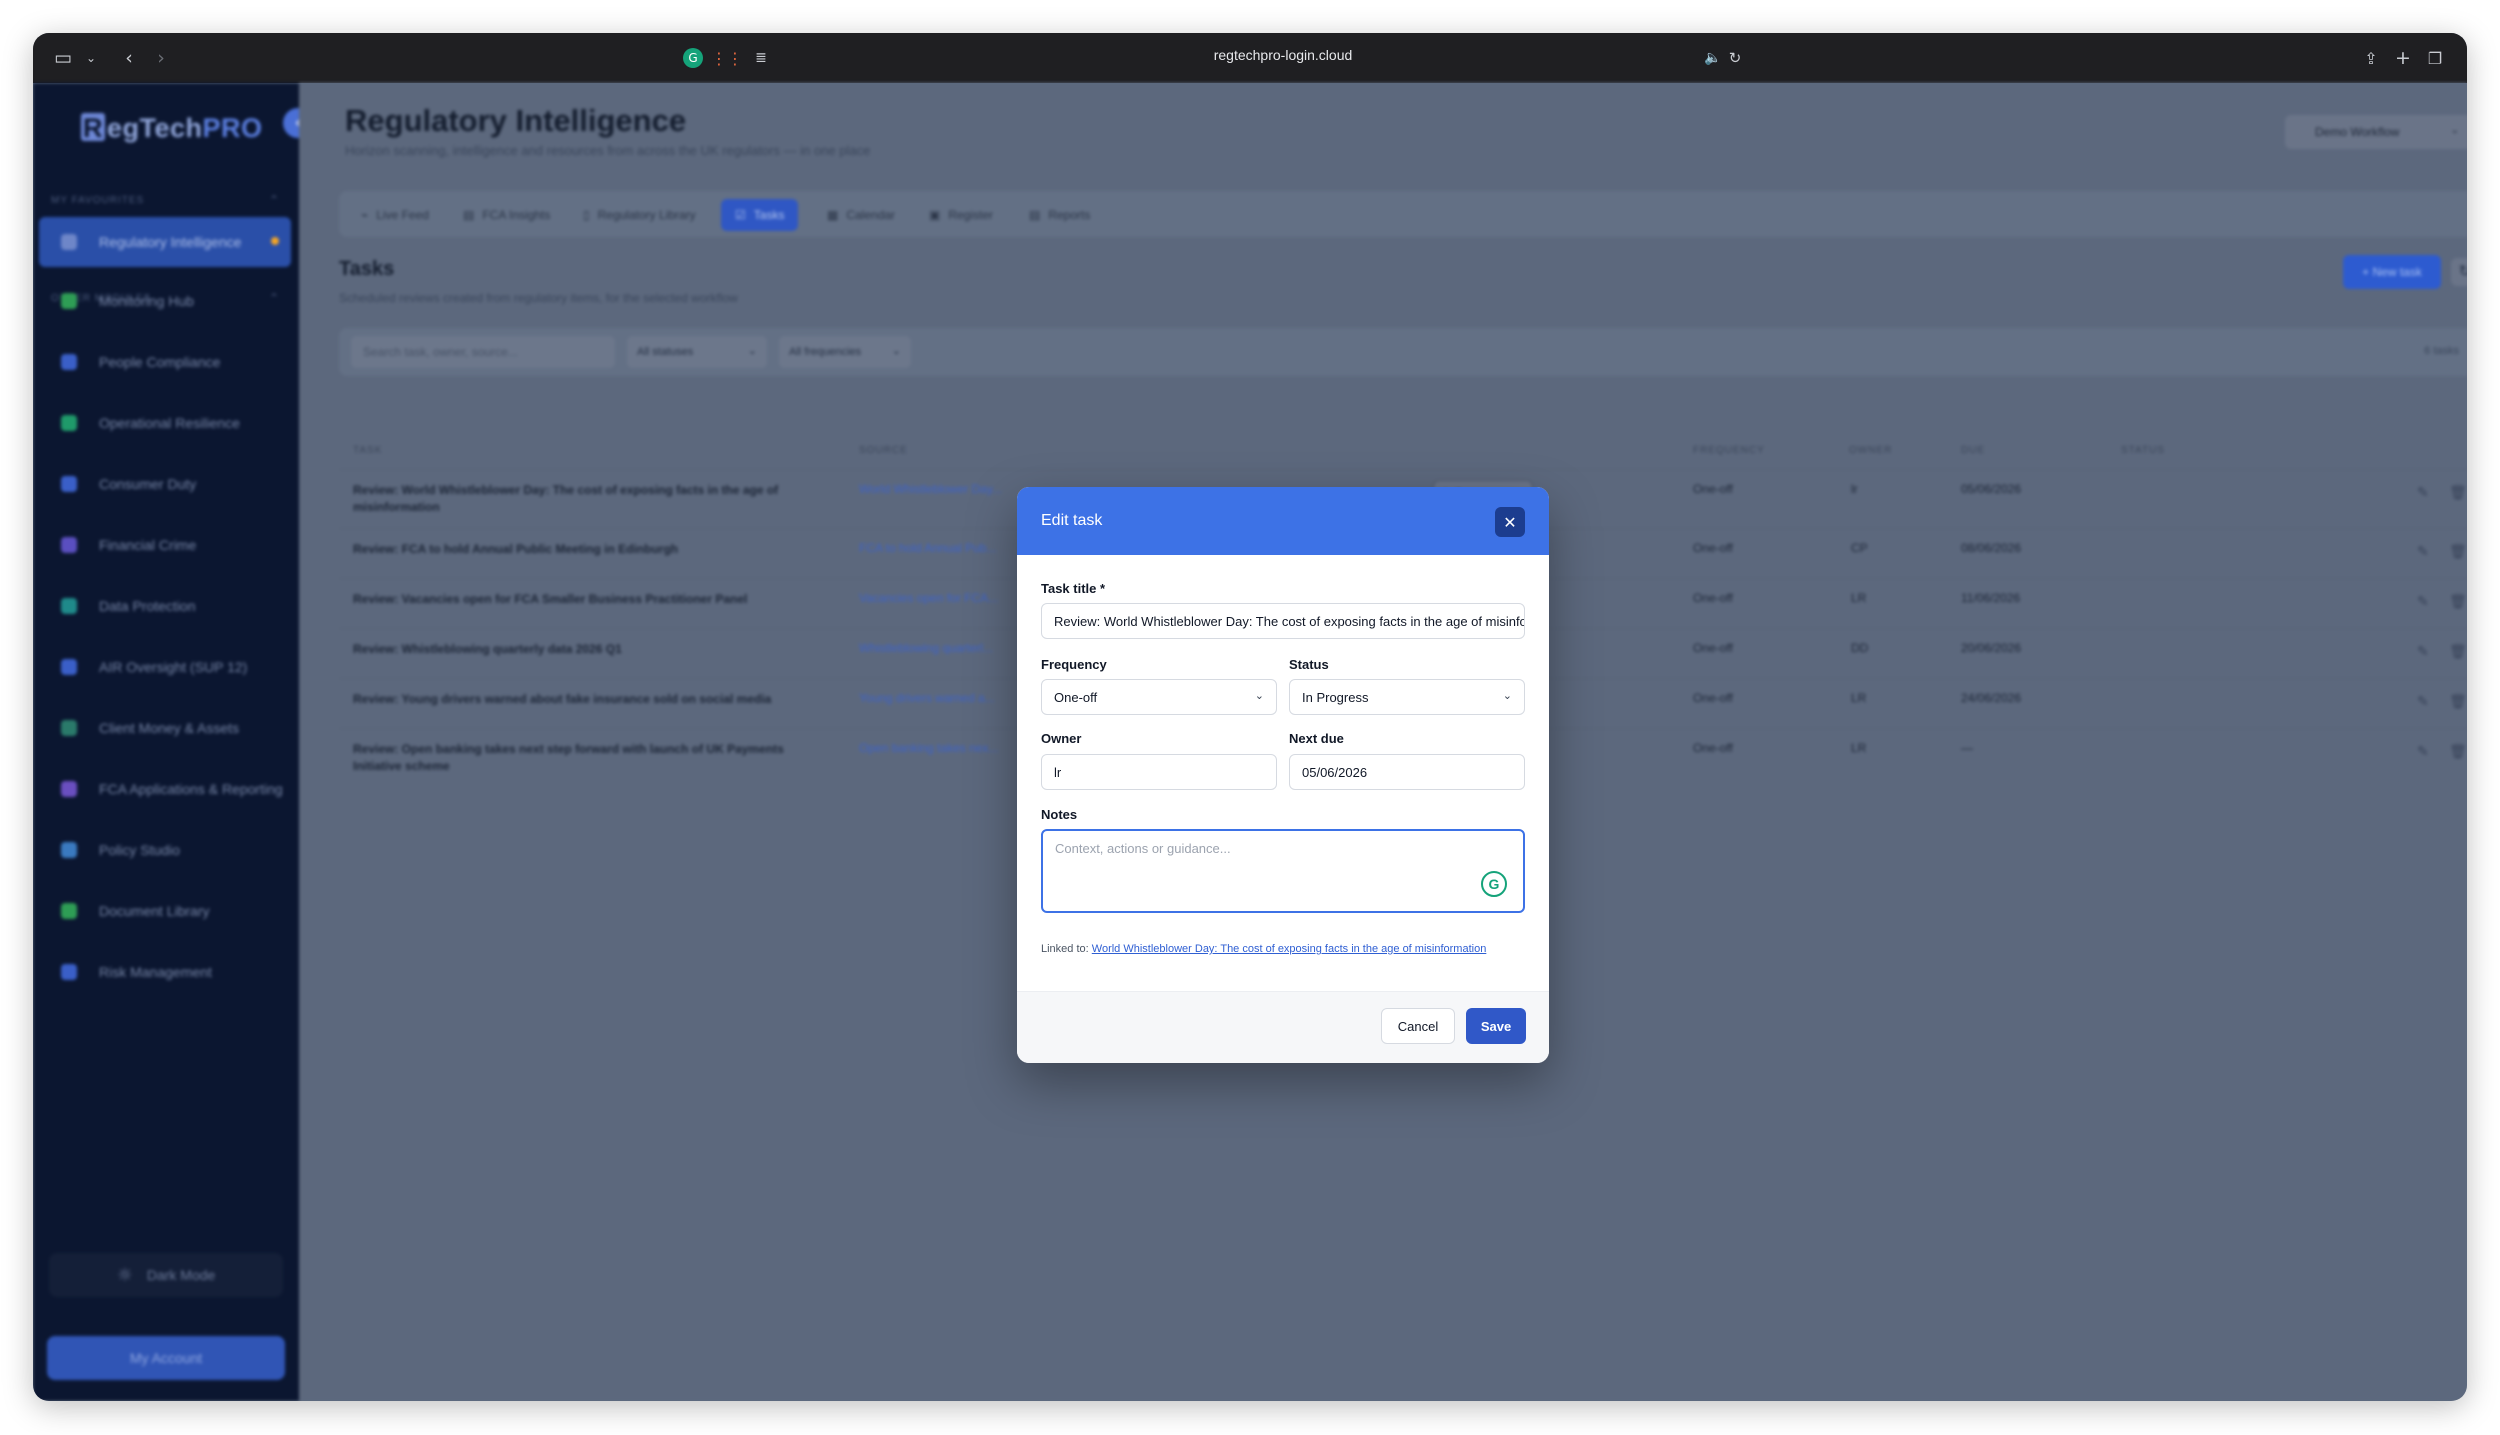 The height and width of the screenshot is (1435, 2500). I want to click on close-icon: ✕, so click(1510, 522).